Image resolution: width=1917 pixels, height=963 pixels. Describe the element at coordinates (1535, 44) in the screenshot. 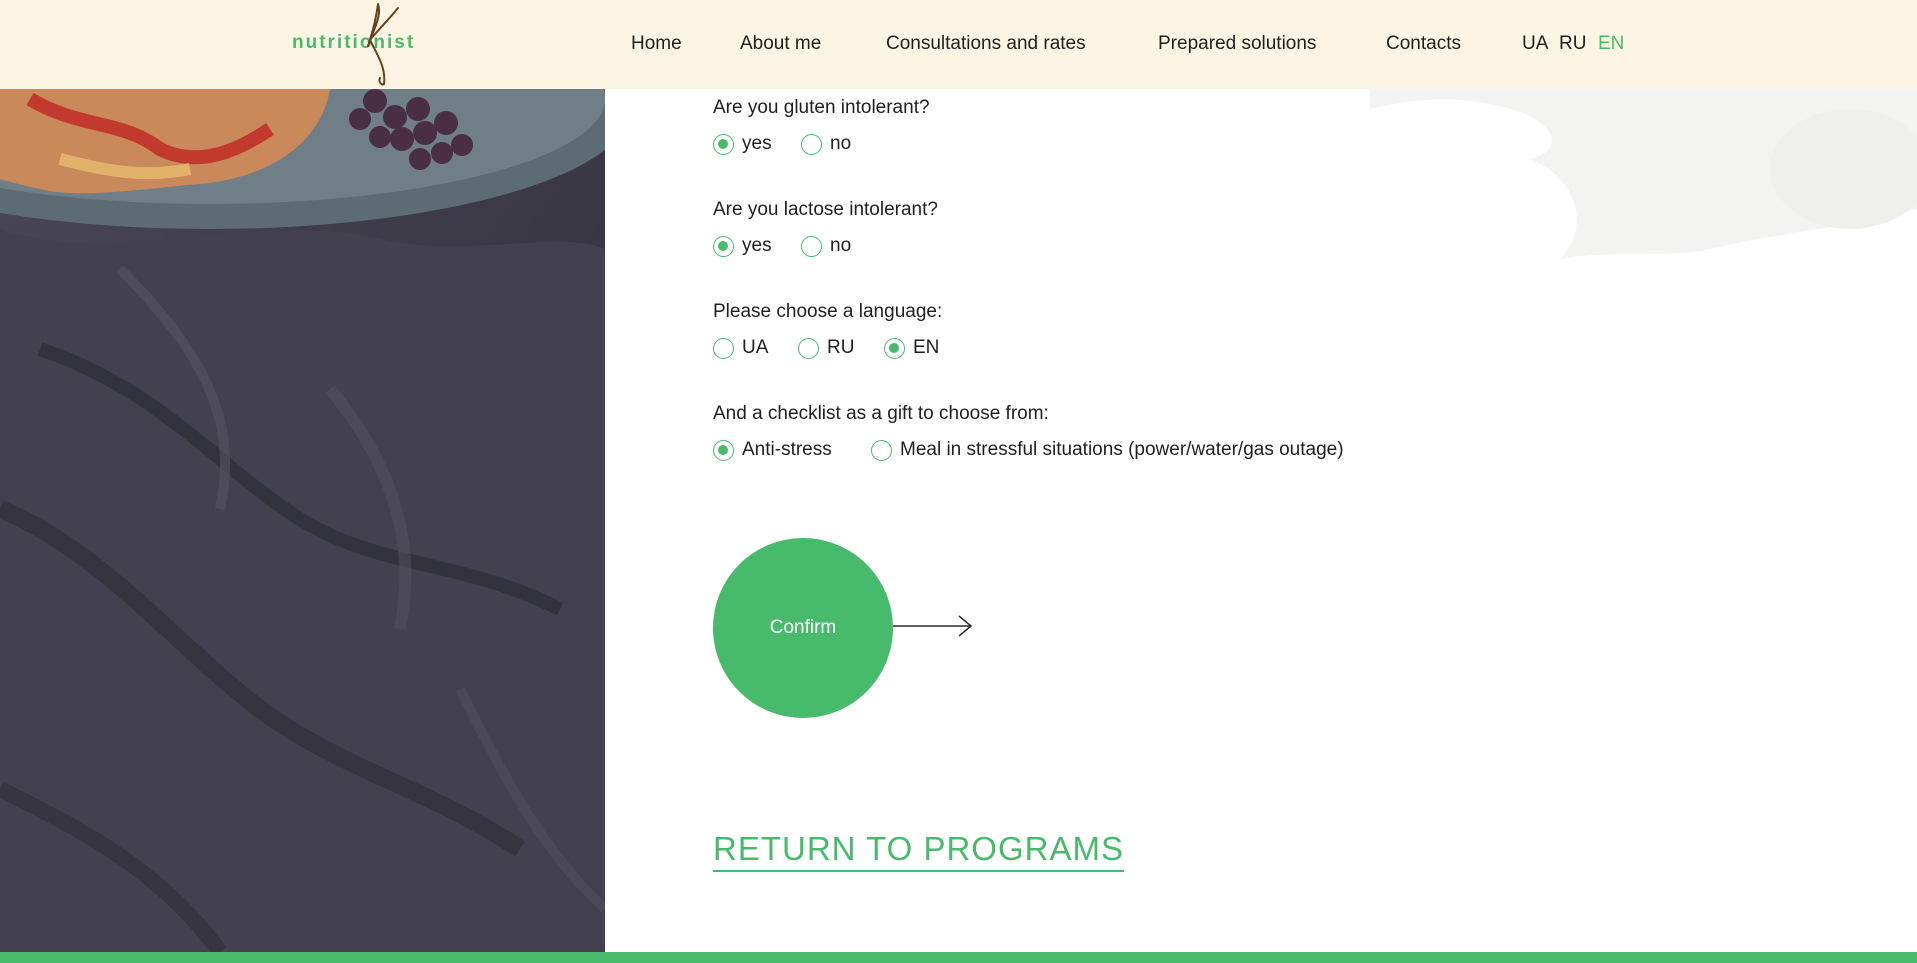

I see `lang-ua: UA` at that location.